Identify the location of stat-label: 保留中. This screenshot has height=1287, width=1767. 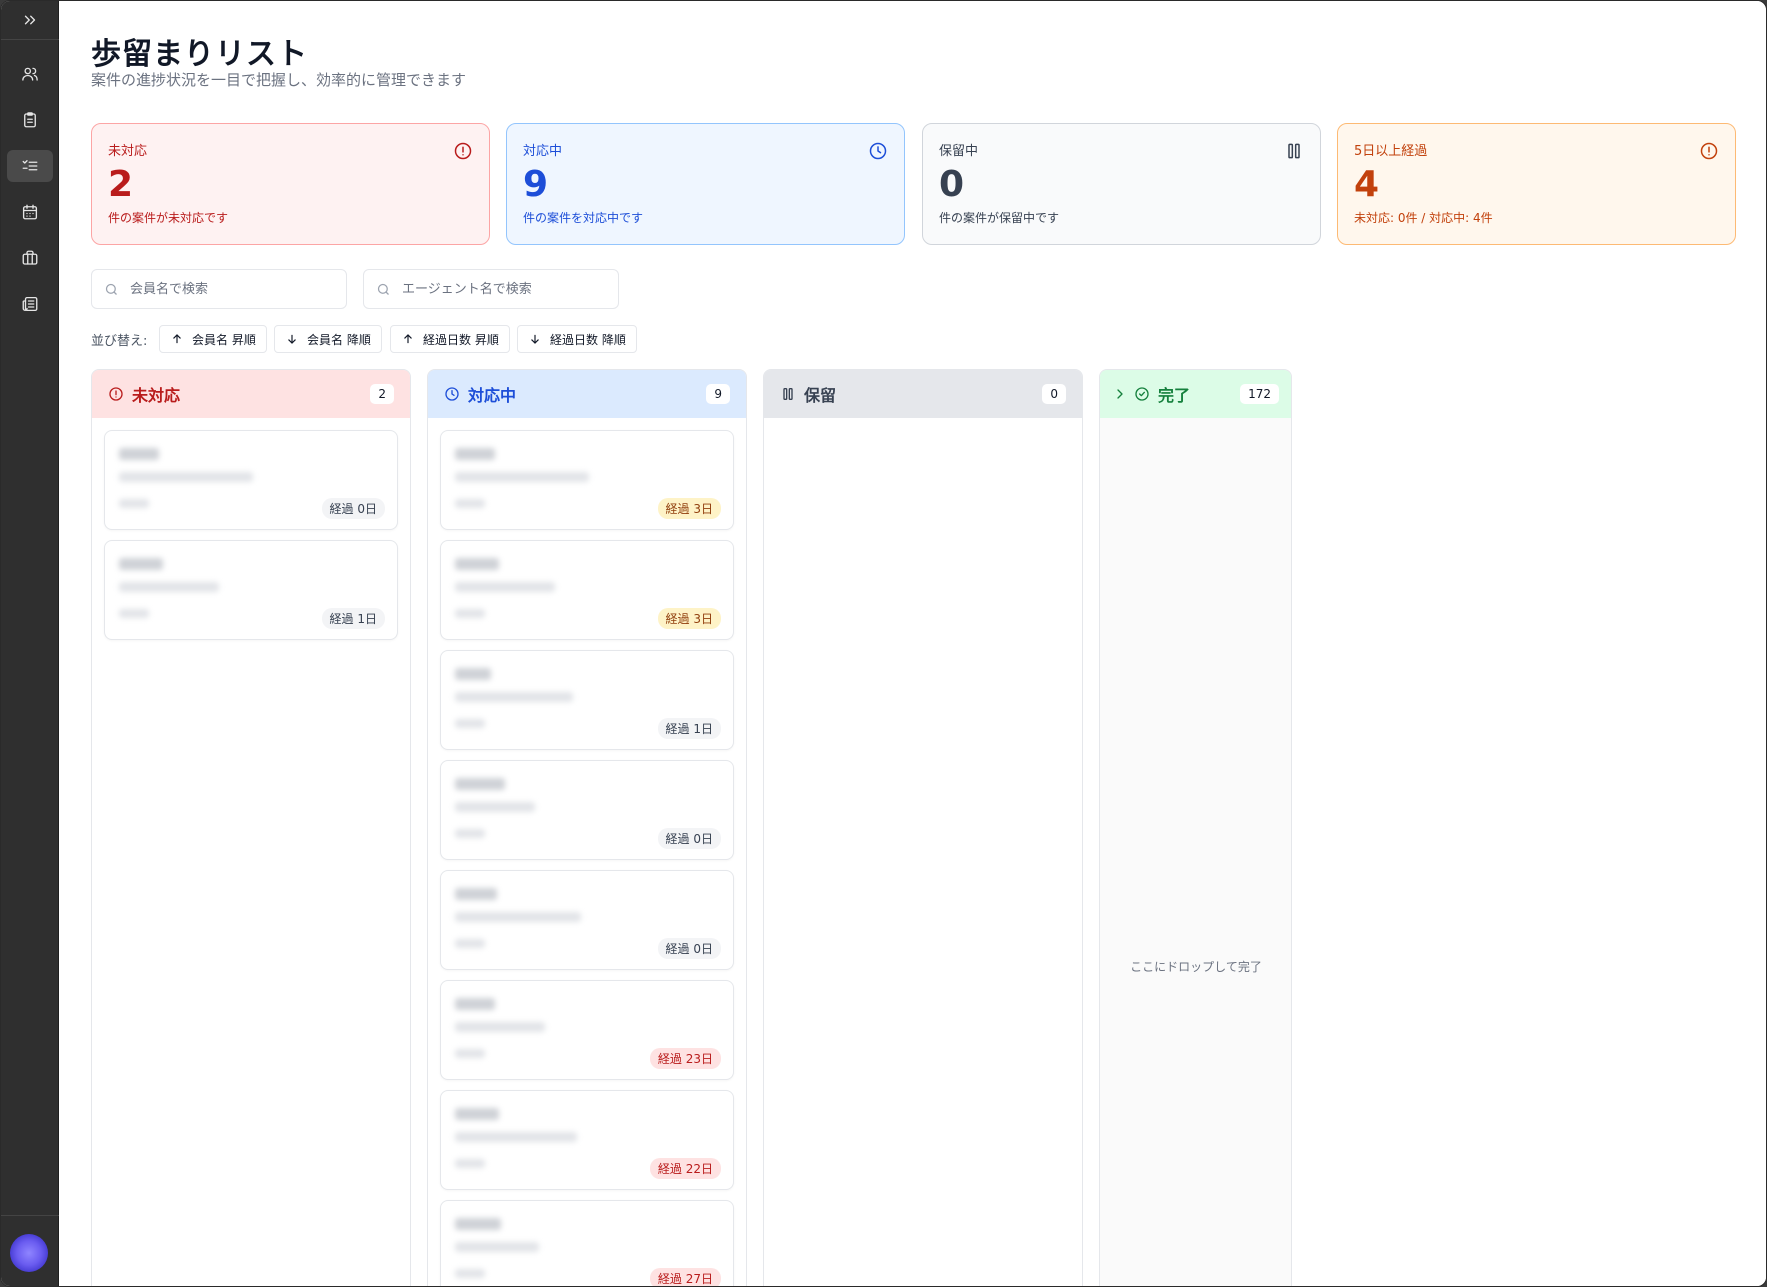
(959, 151).